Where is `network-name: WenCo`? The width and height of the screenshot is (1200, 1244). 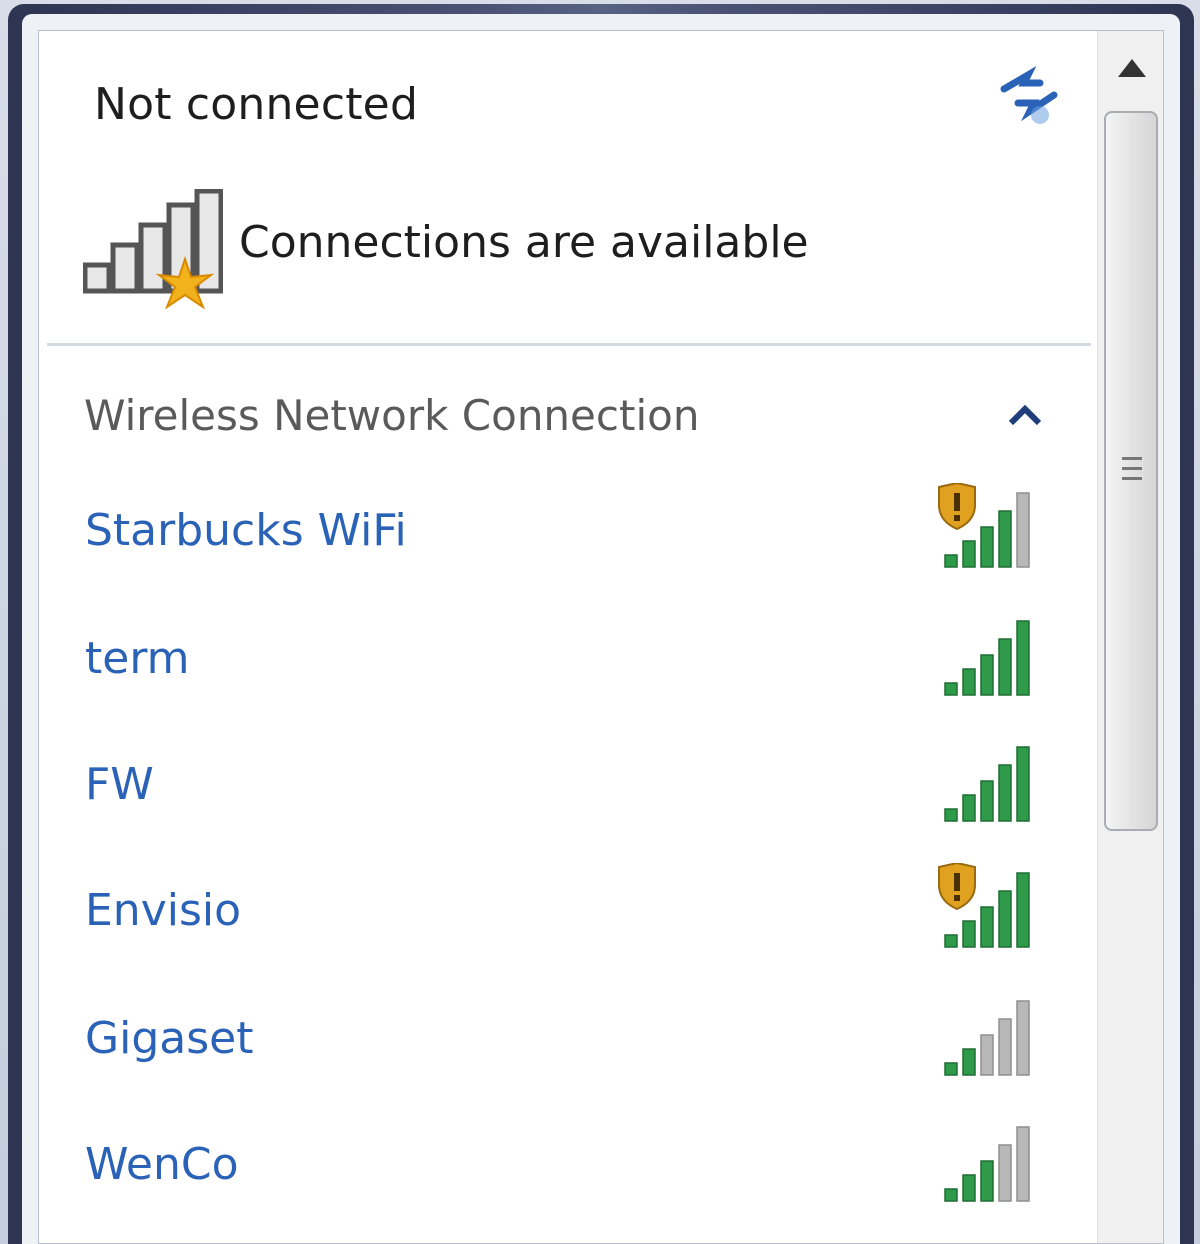
network-name: WenCo is located at coordinates (162, 1164).